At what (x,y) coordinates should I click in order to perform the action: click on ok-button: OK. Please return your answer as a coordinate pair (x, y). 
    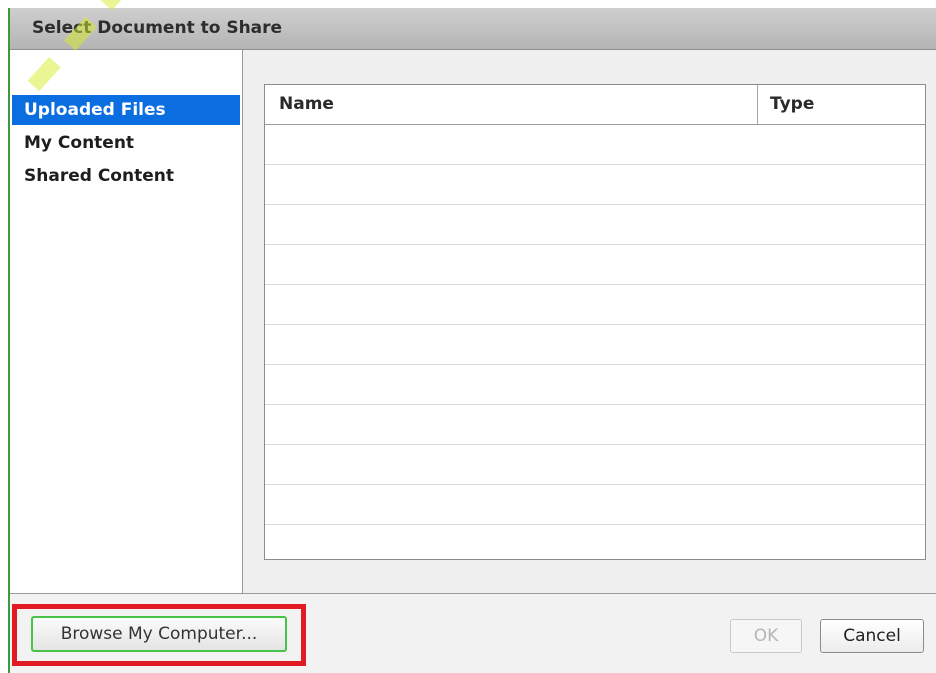
    Looking at the image, I should click on (766, 636).